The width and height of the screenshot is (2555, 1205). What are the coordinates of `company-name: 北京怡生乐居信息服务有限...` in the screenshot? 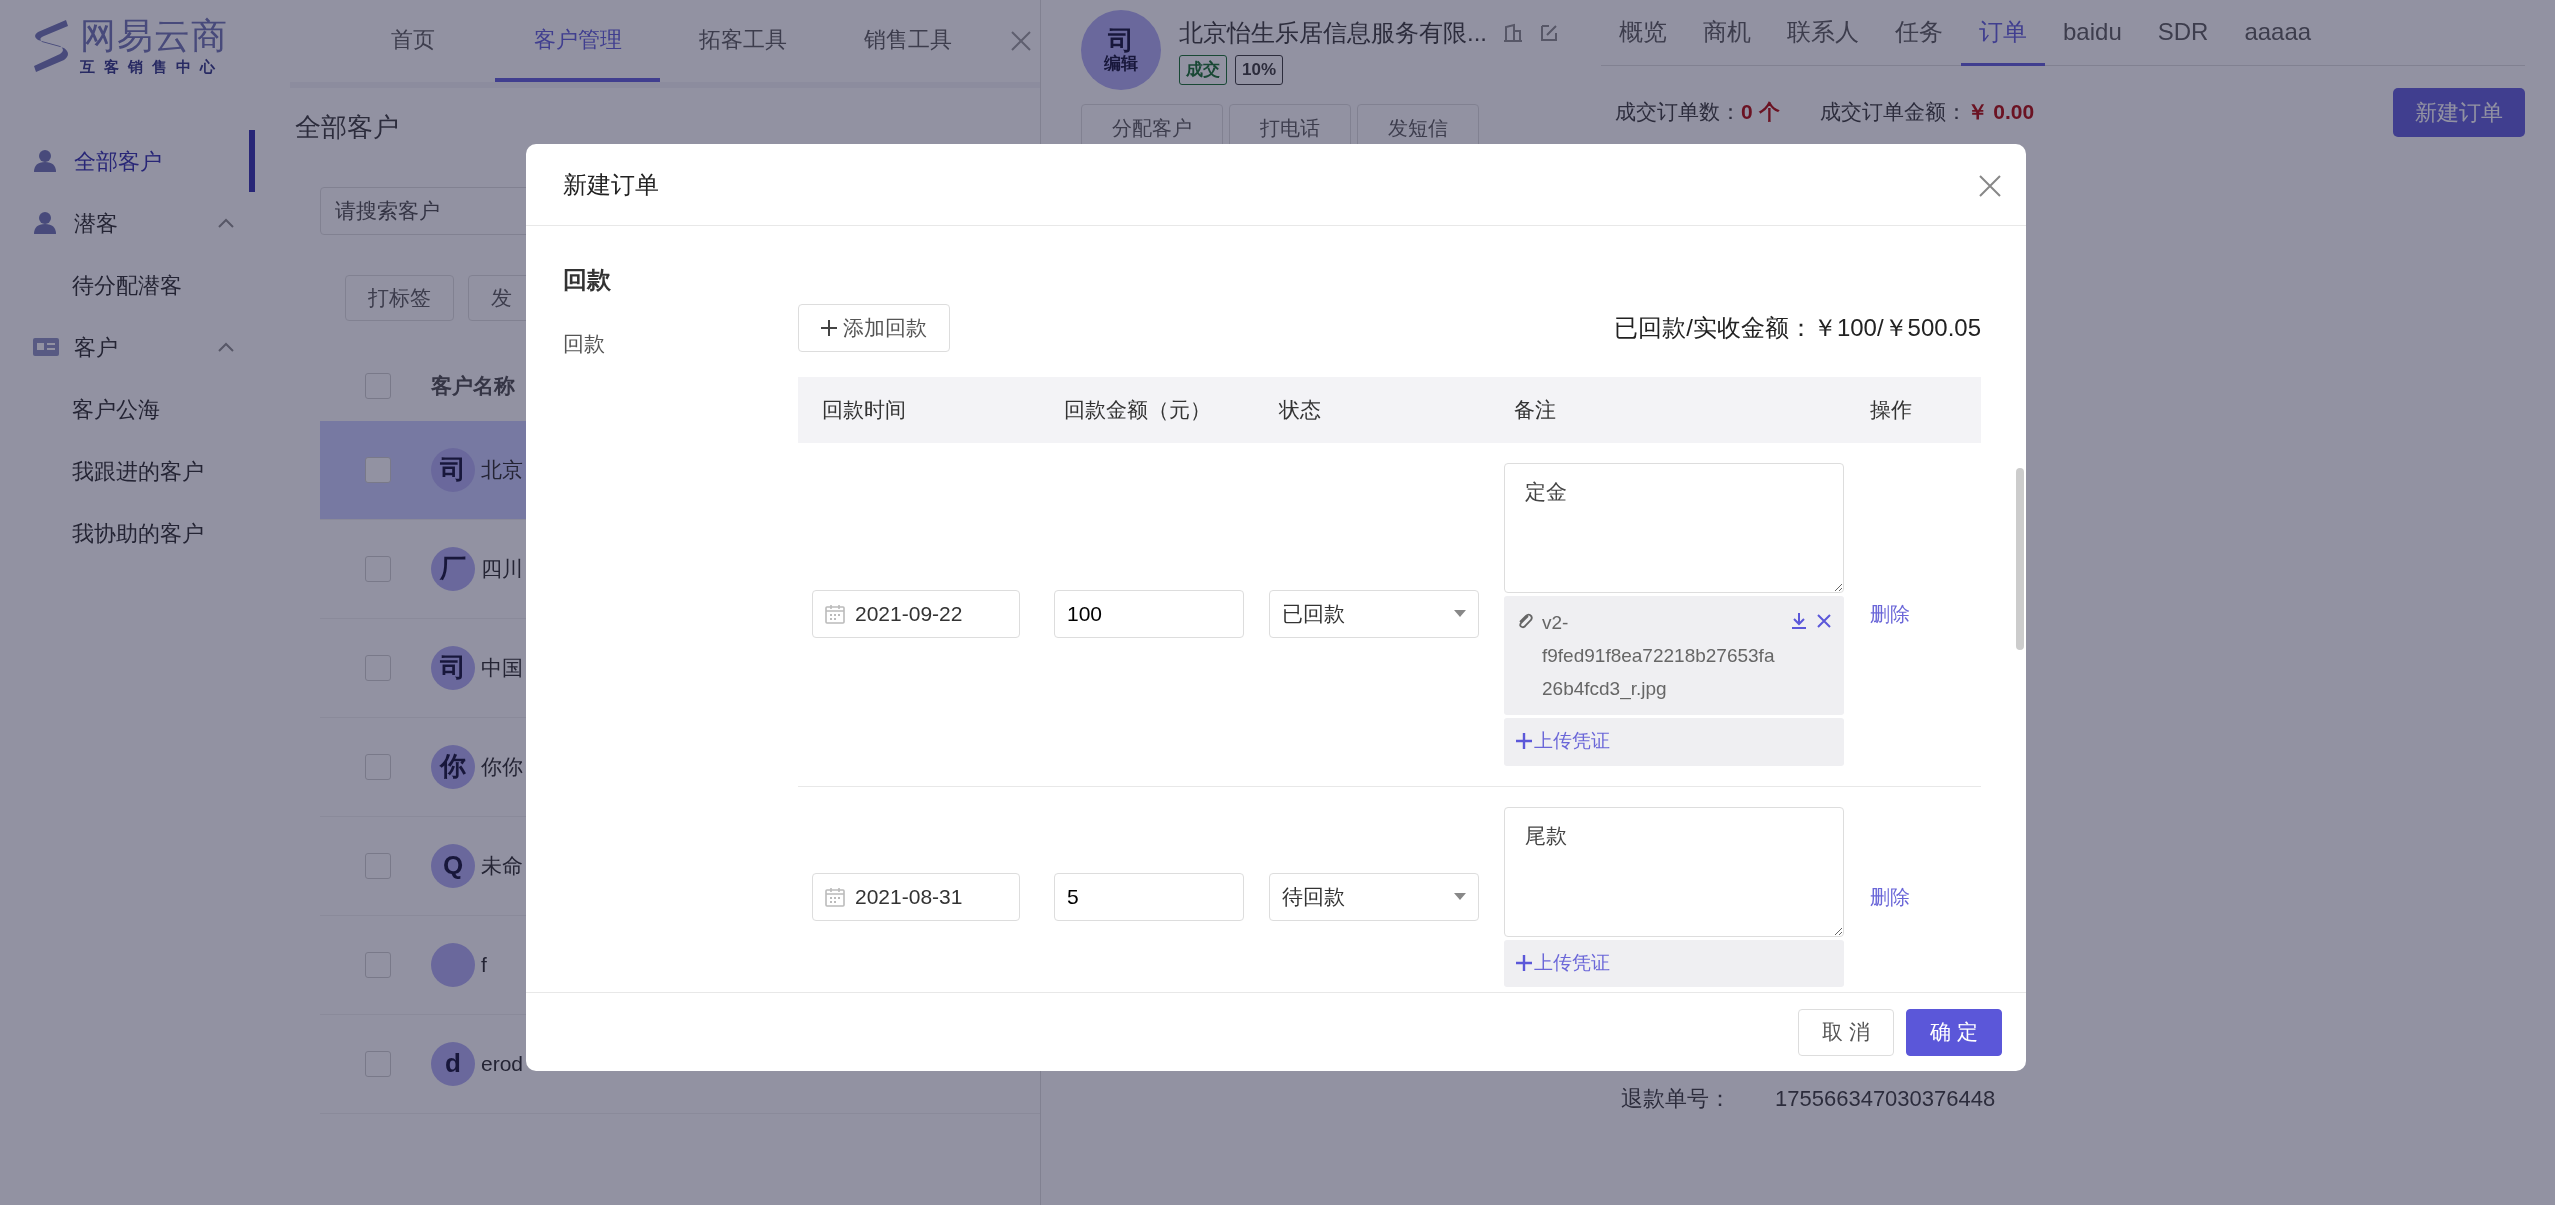 It's located at (1333, 33).